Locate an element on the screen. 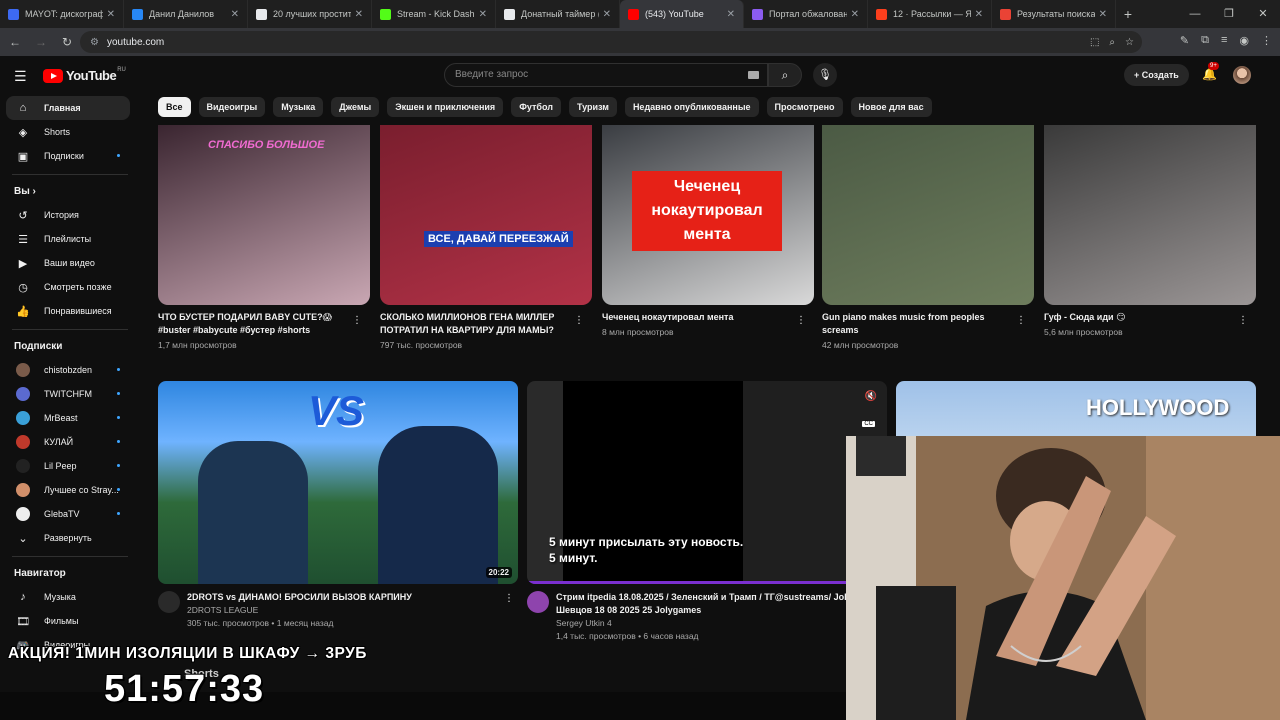  sidebar-item: ▶ Ваши видео is located at coordinates (70, 263).